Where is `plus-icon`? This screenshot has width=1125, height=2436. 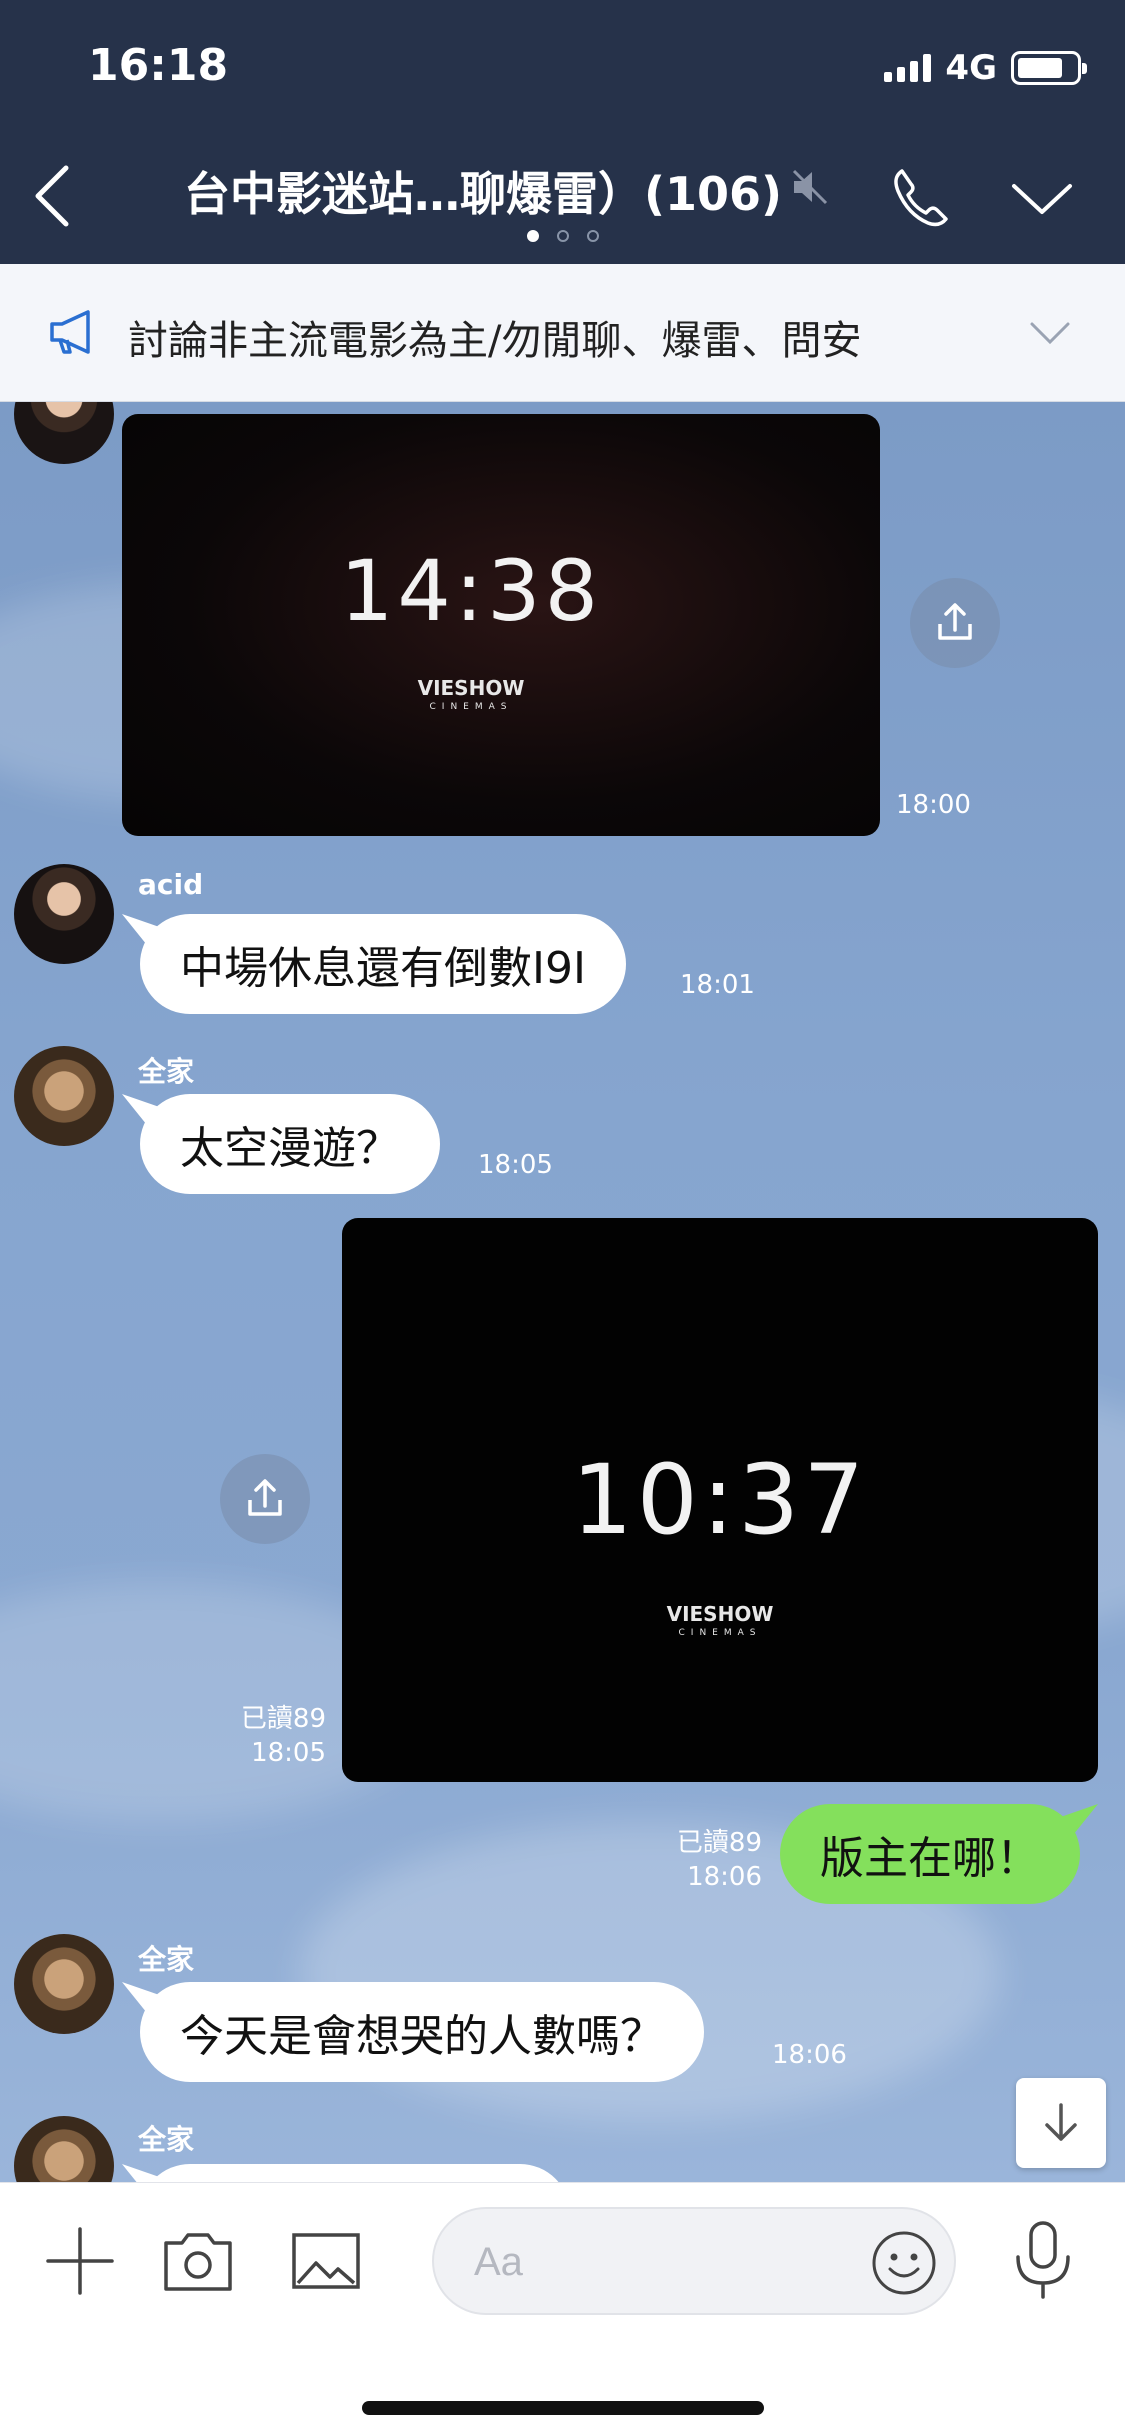 plus-icon is located at coordinates (80, 2261).